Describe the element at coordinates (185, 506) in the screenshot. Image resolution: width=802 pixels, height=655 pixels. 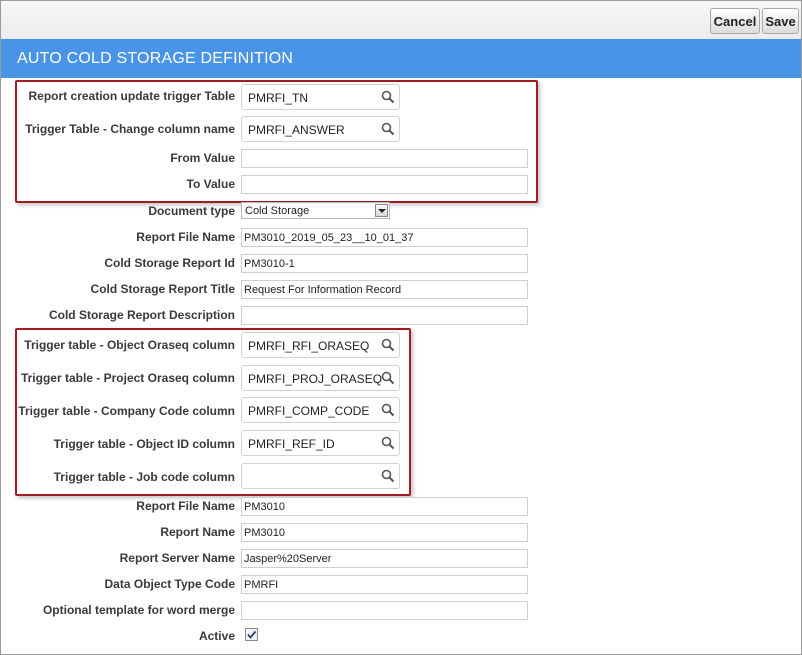
I see `report-file-name-2-label: Report File Name` at that location.